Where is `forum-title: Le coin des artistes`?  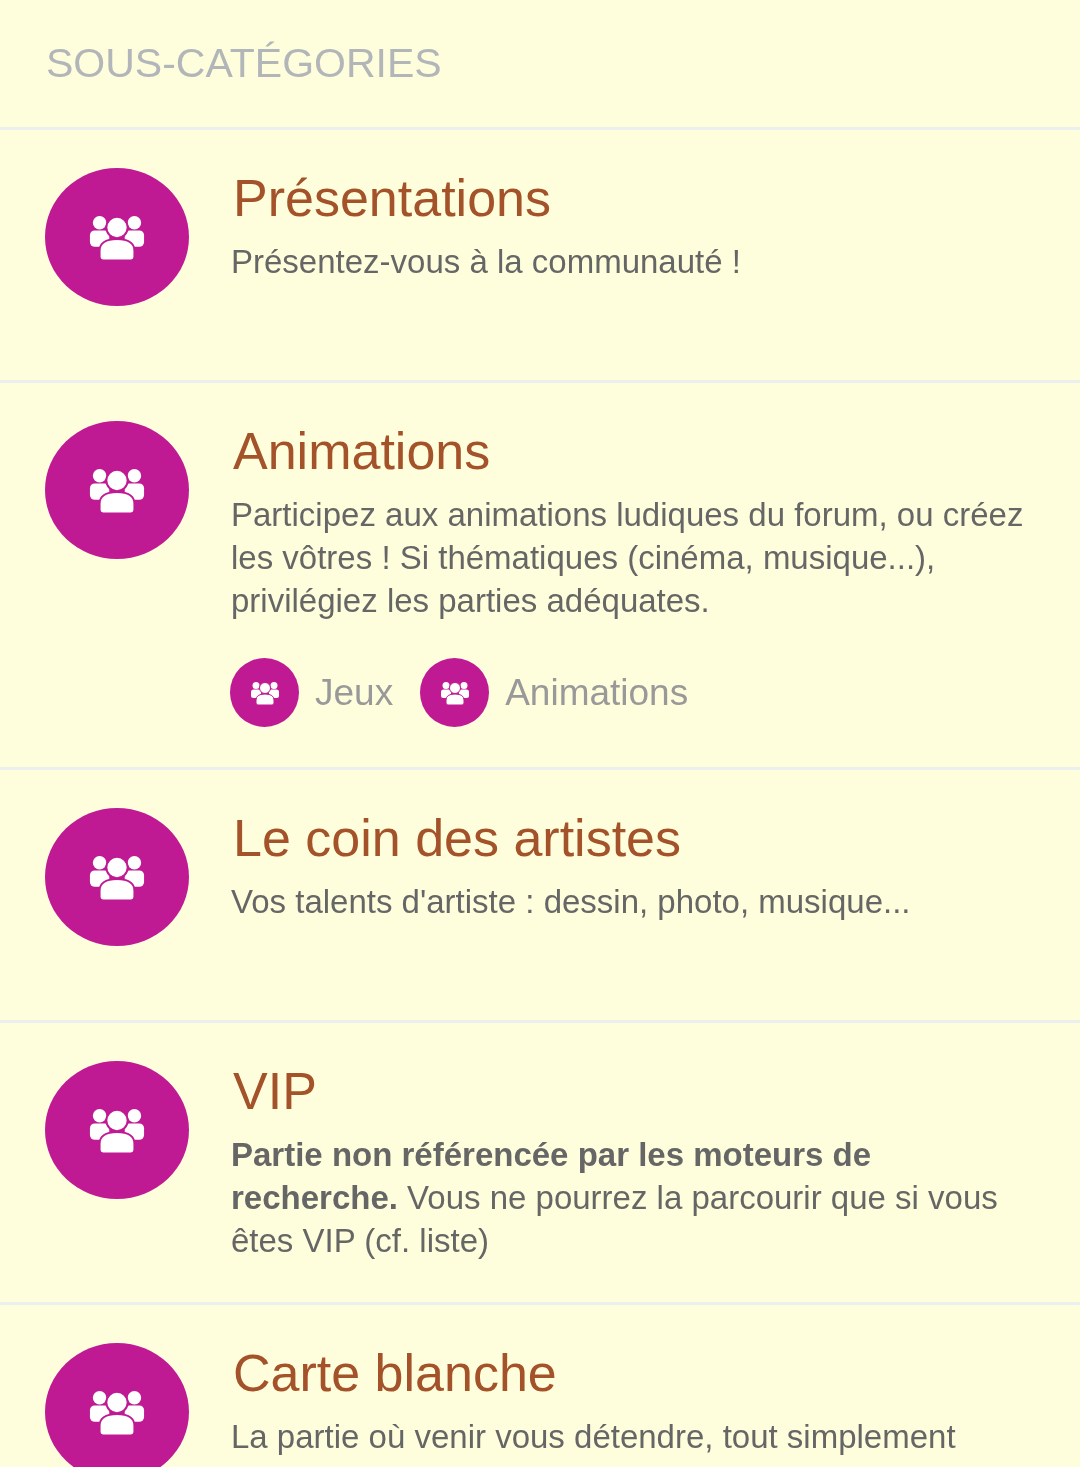 forum-title: Le coin des artistes is located at coordinates (636, 838).